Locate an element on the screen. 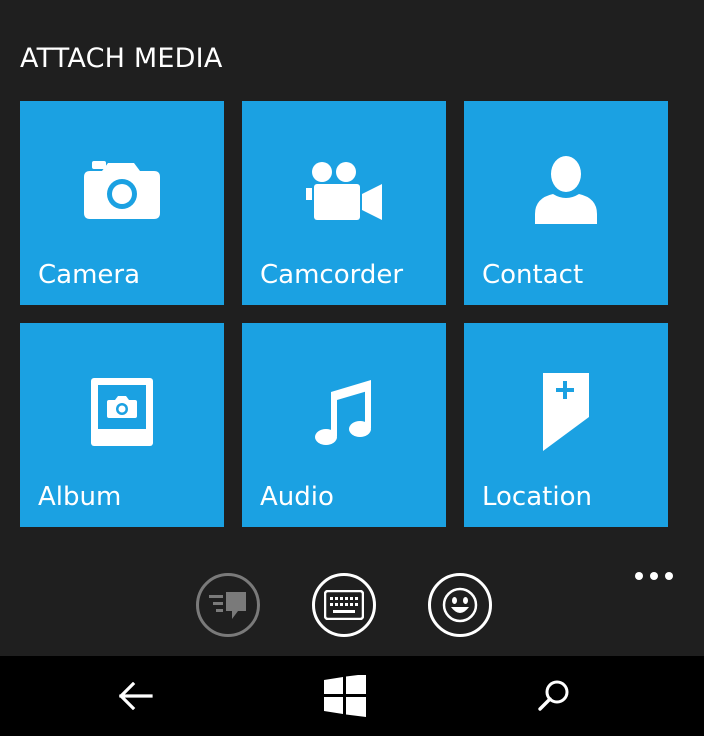 Image resolution: width=704 pixels, height=736 pixels. audio-label: Audio is located at coordinates (297, 497).